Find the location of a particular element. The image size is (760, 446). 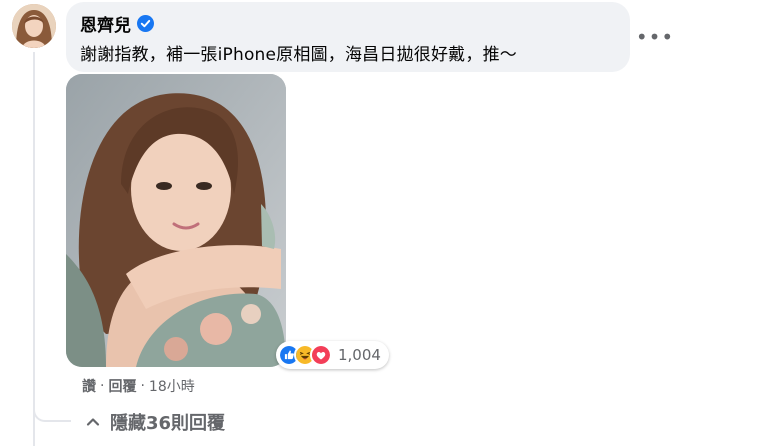

comment-bubble: 恩齊兒 謝謝指教，補一張iPhone原相圖，海昌日拋很好戴，推～ is located at coordinates (348, 37).